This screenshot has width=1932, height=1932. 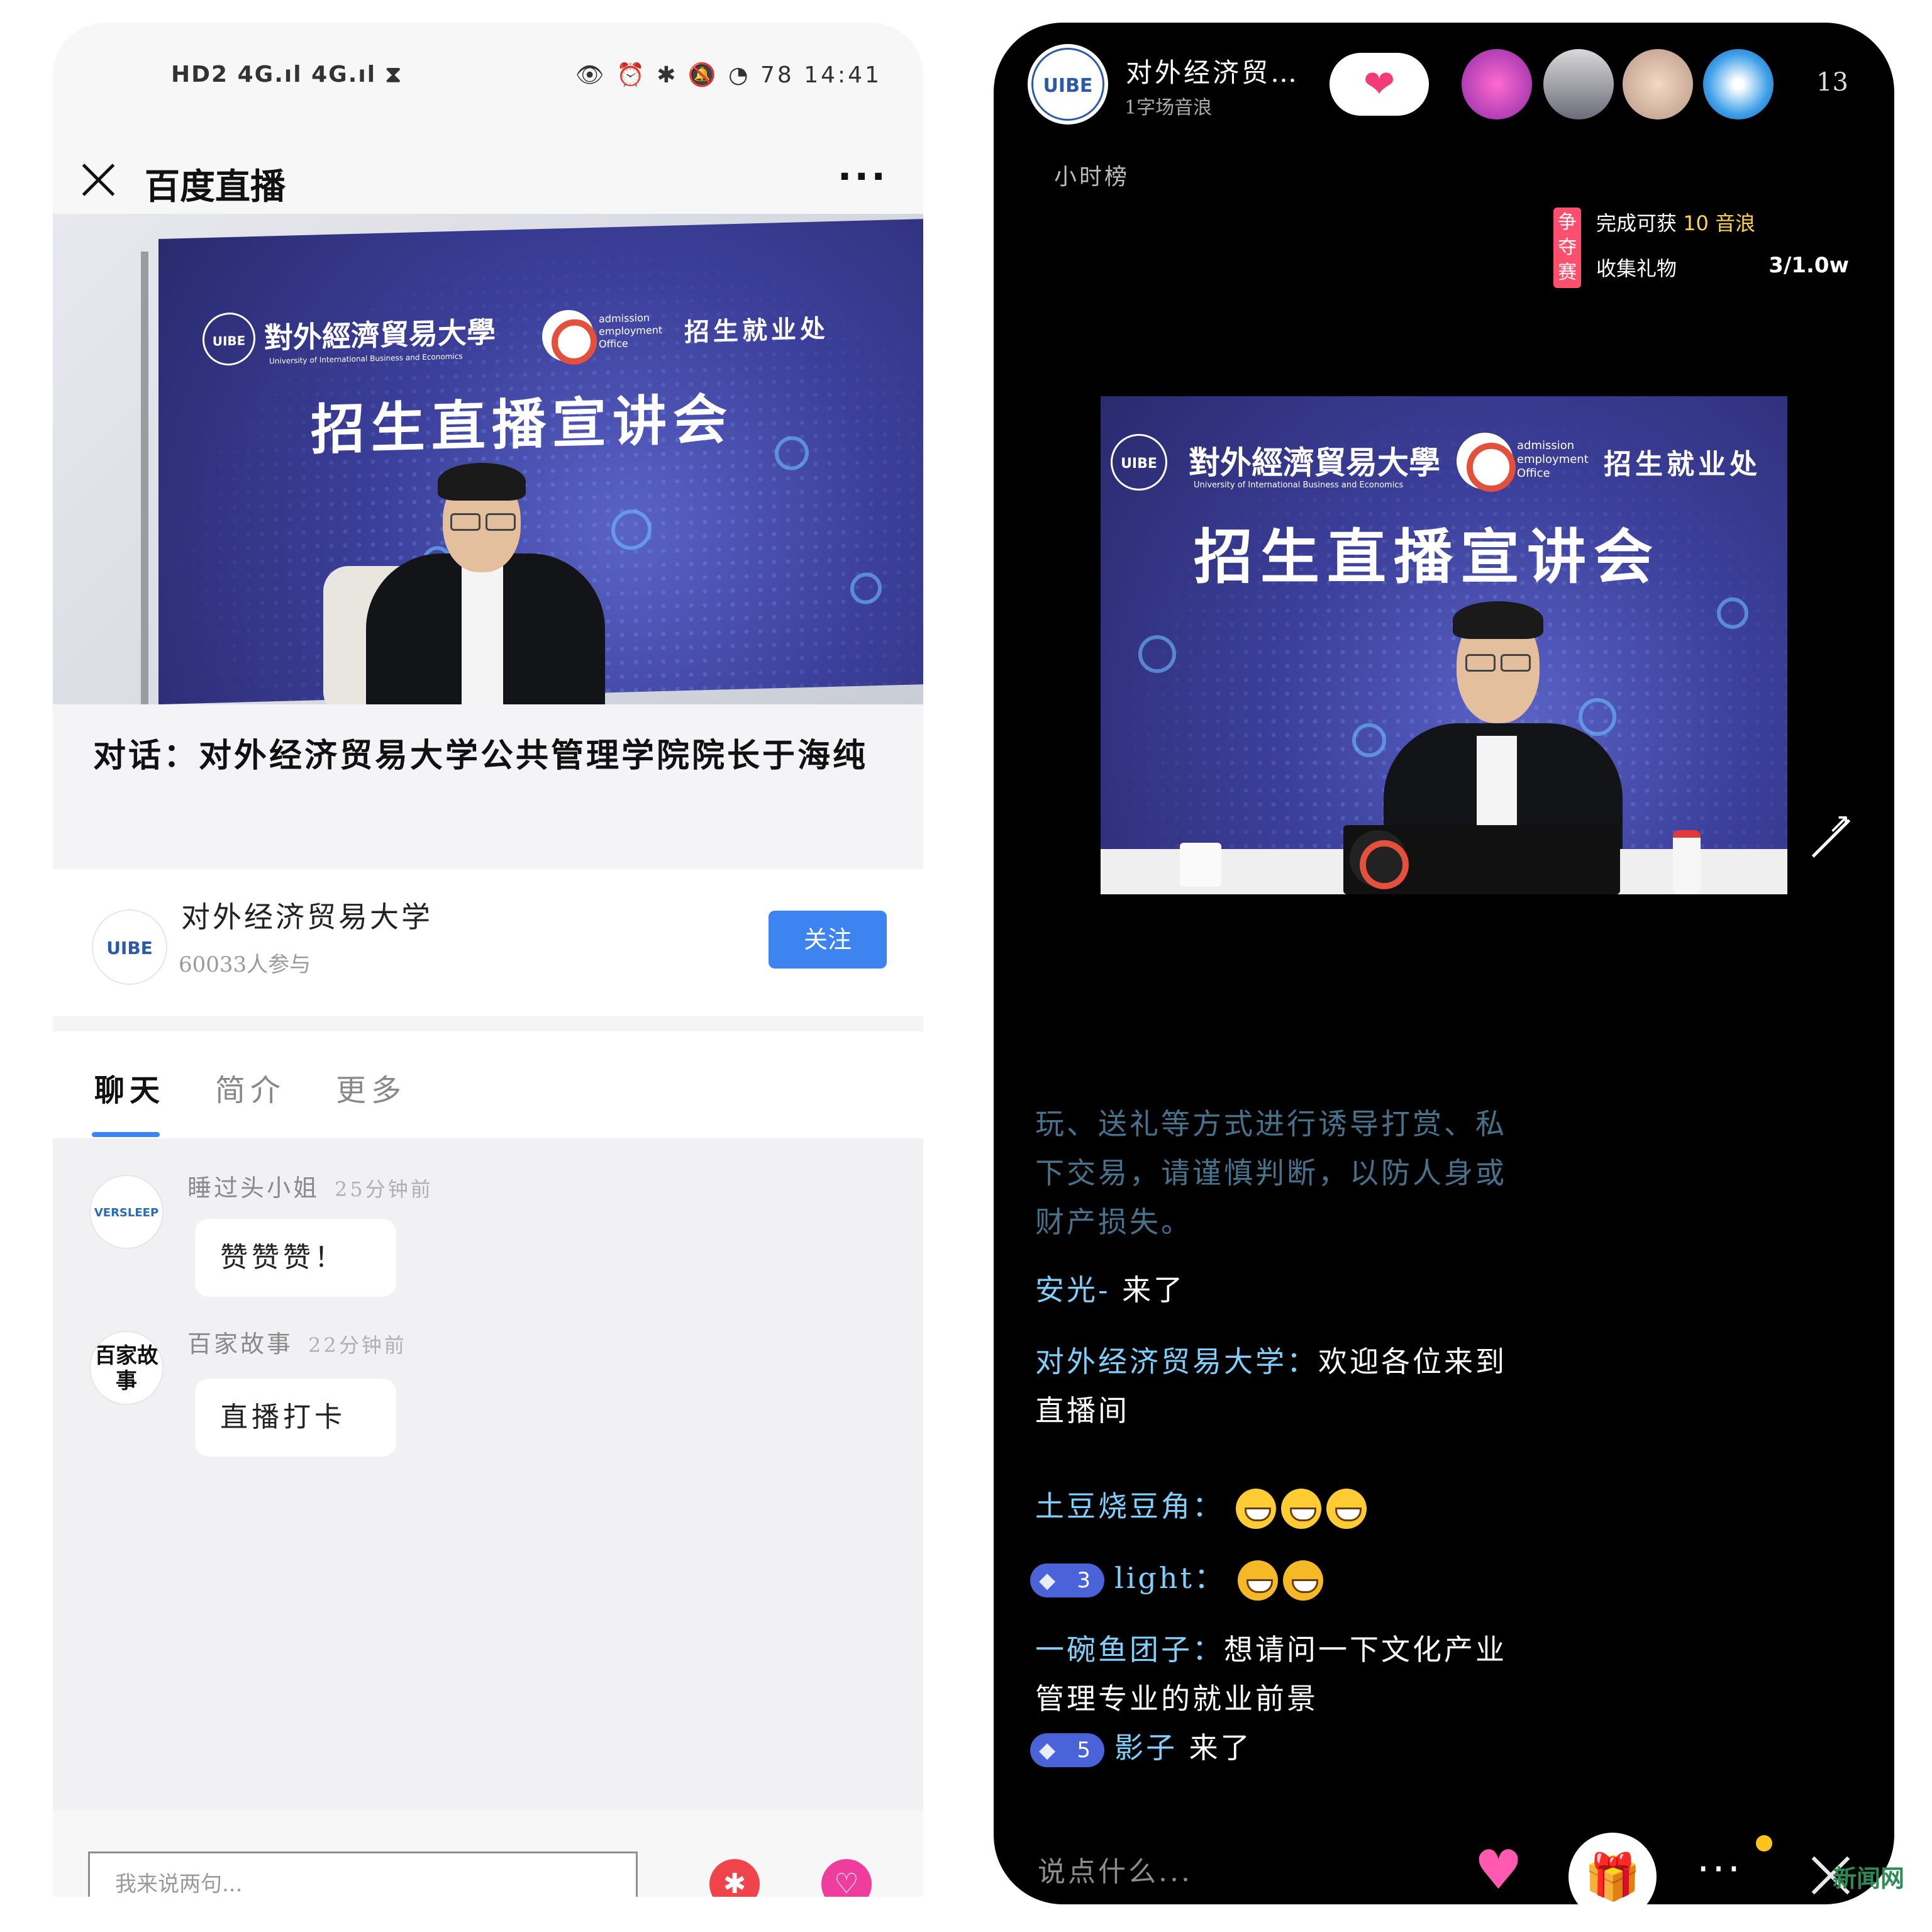 What do you see at coordinates (1831, 834) in the screenshot?
I see `fullscreen-icon` at bounding box center [1831, 834].